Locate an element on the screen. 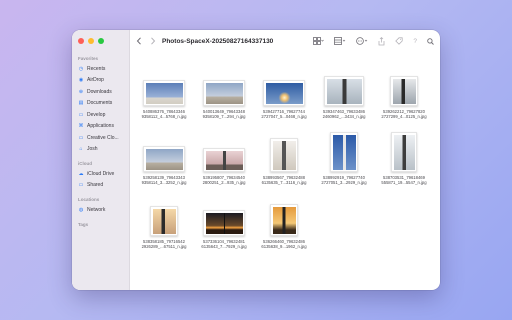 This screenshot has height=320, width=512. sidebar-item-label: Applications is located at coordinates (100, 126).